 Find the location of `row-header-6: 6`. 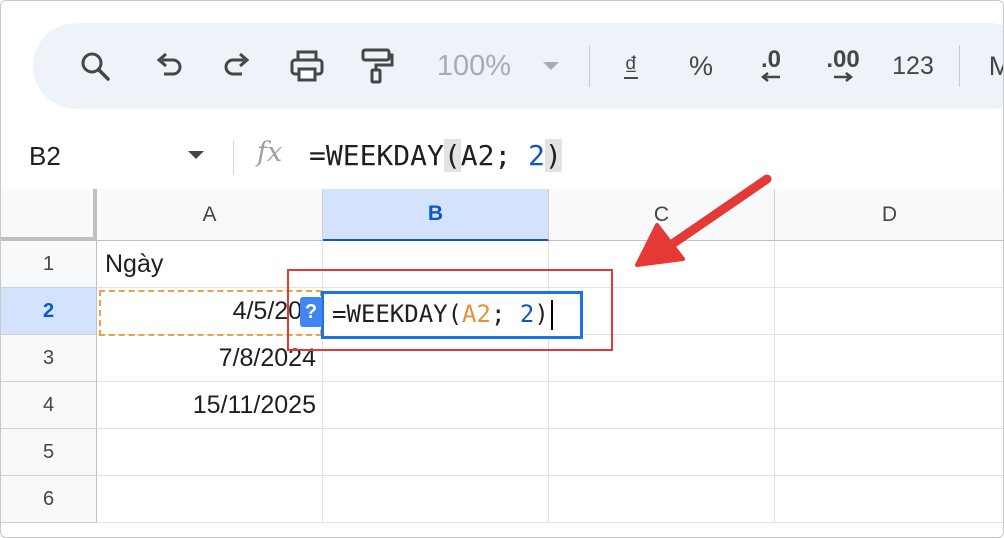

row-header-6: 6 is located at coordinates (49, 499).